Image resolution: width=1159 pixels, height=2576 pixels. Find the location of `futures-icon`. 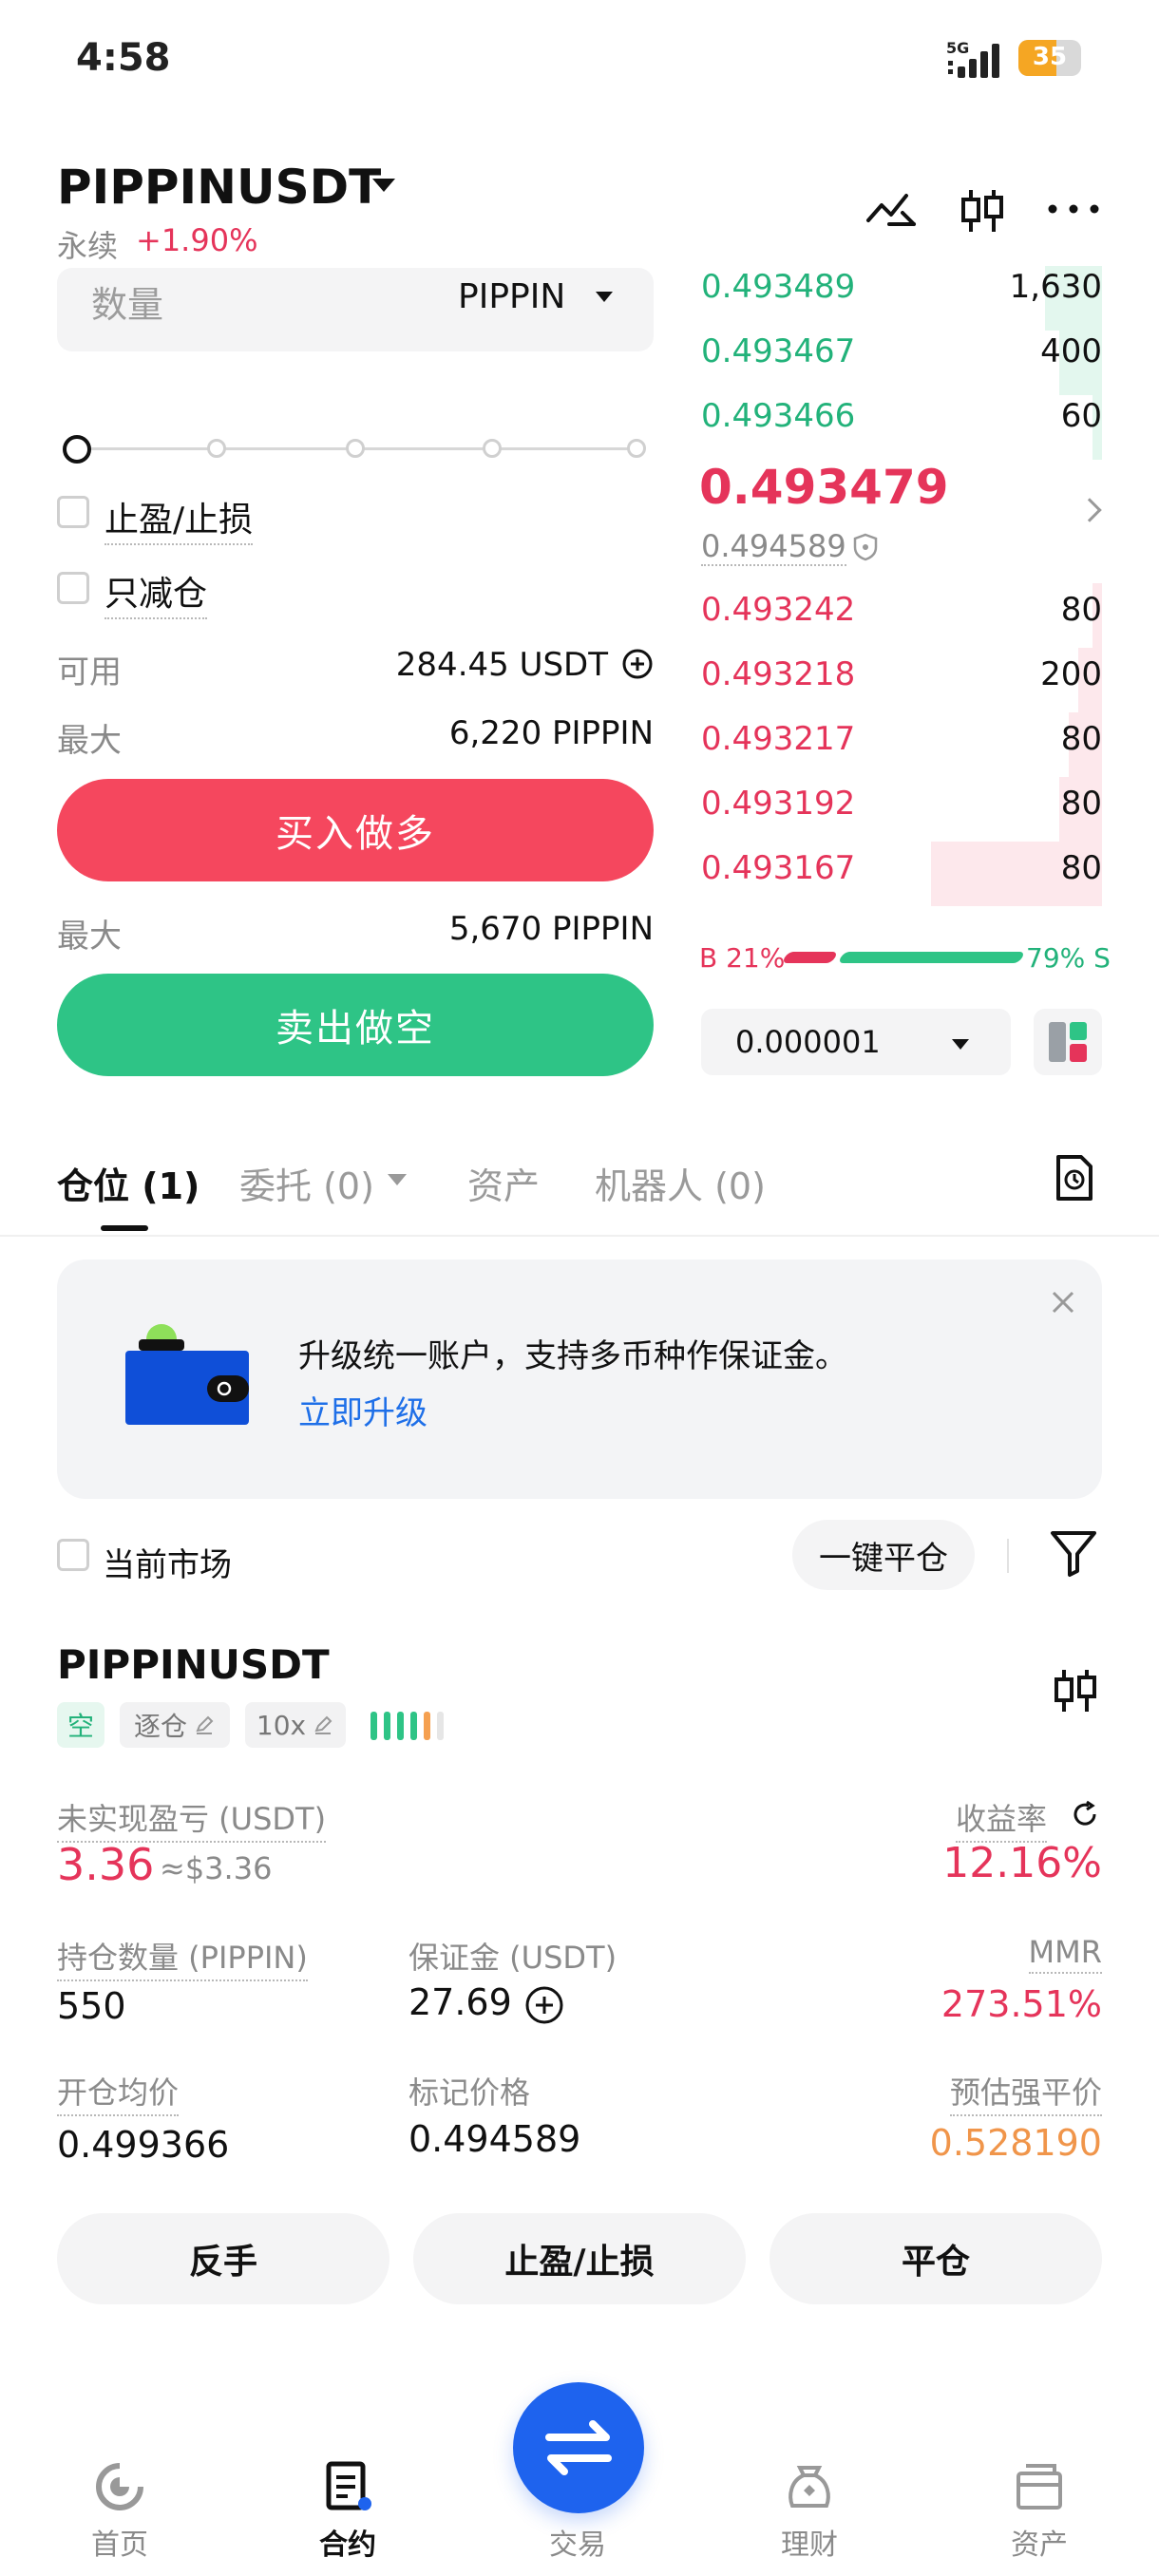

futures-icon is located at coordinates (348, 2485).